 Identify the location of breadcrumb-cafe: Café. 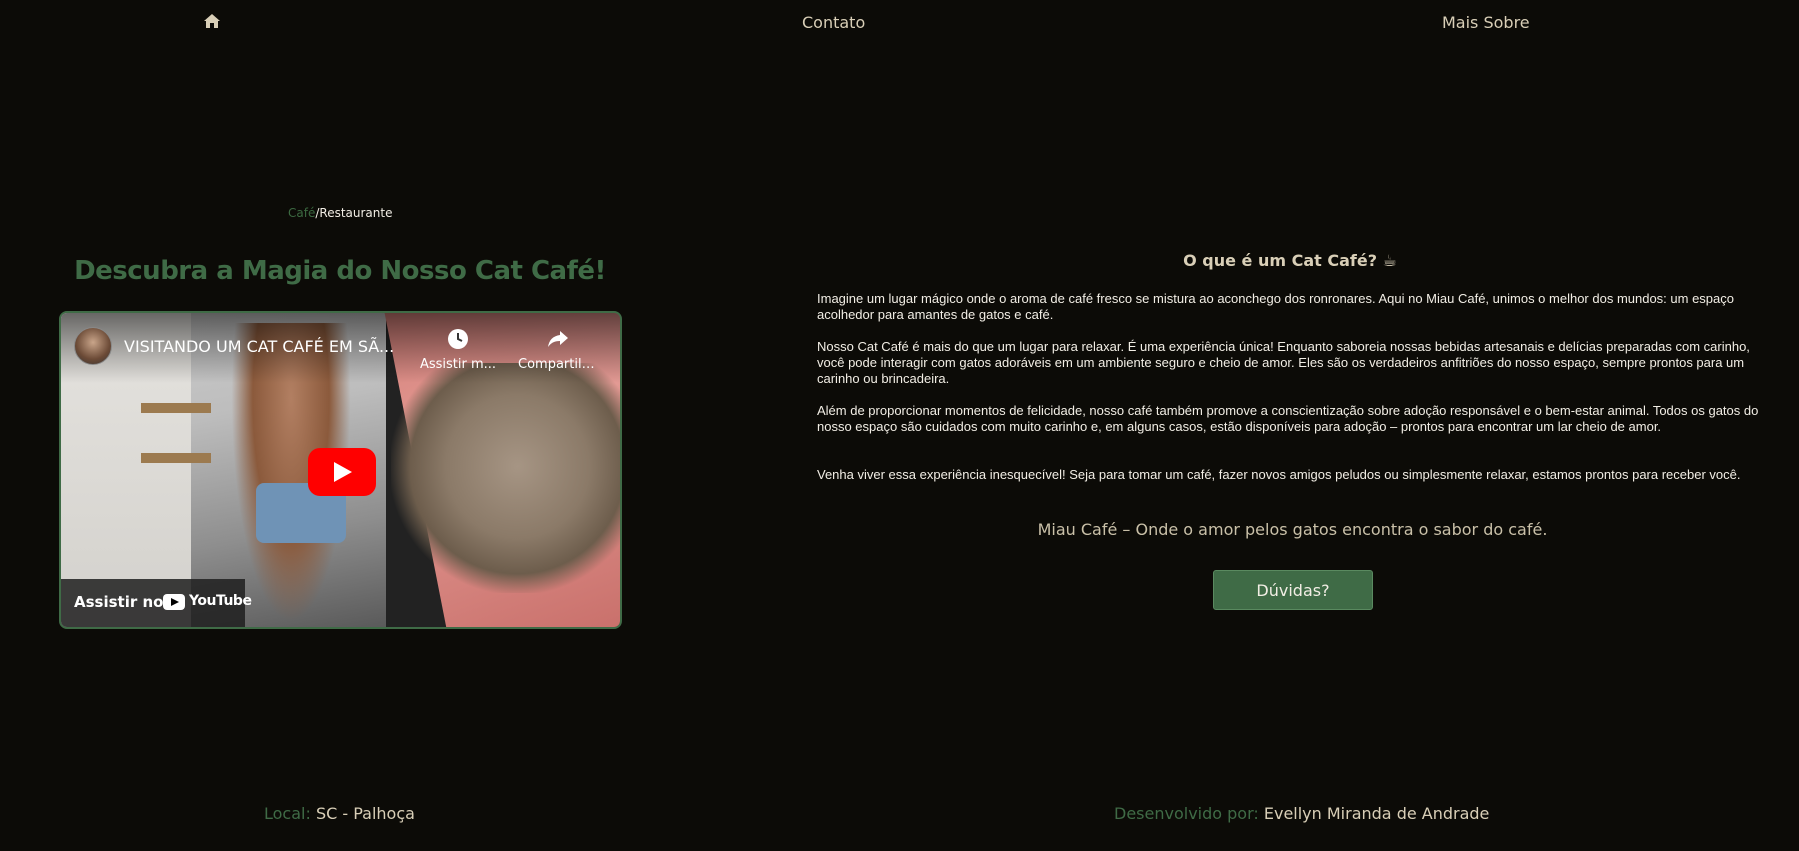
(302, 213).